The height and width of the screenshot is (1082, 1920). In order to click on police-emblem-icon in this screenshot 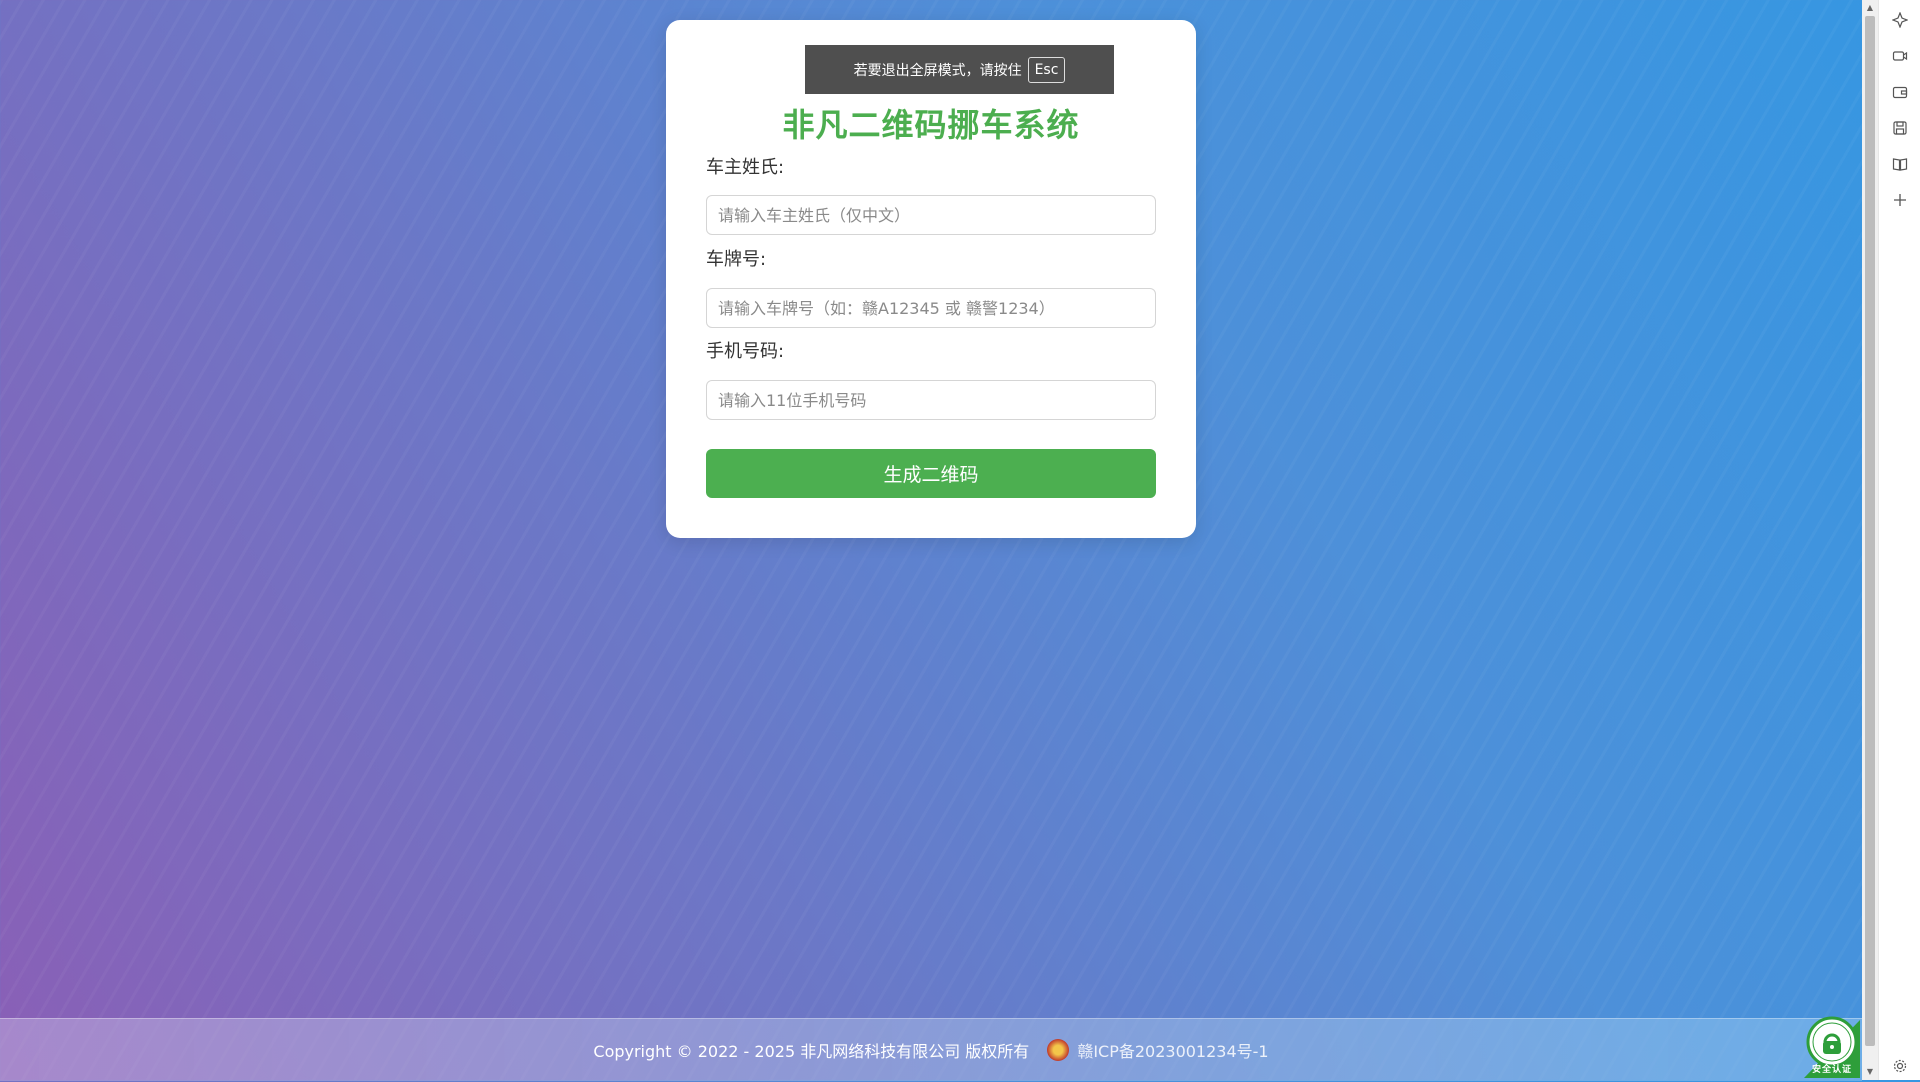, I will do `click(1058, 1050)`.